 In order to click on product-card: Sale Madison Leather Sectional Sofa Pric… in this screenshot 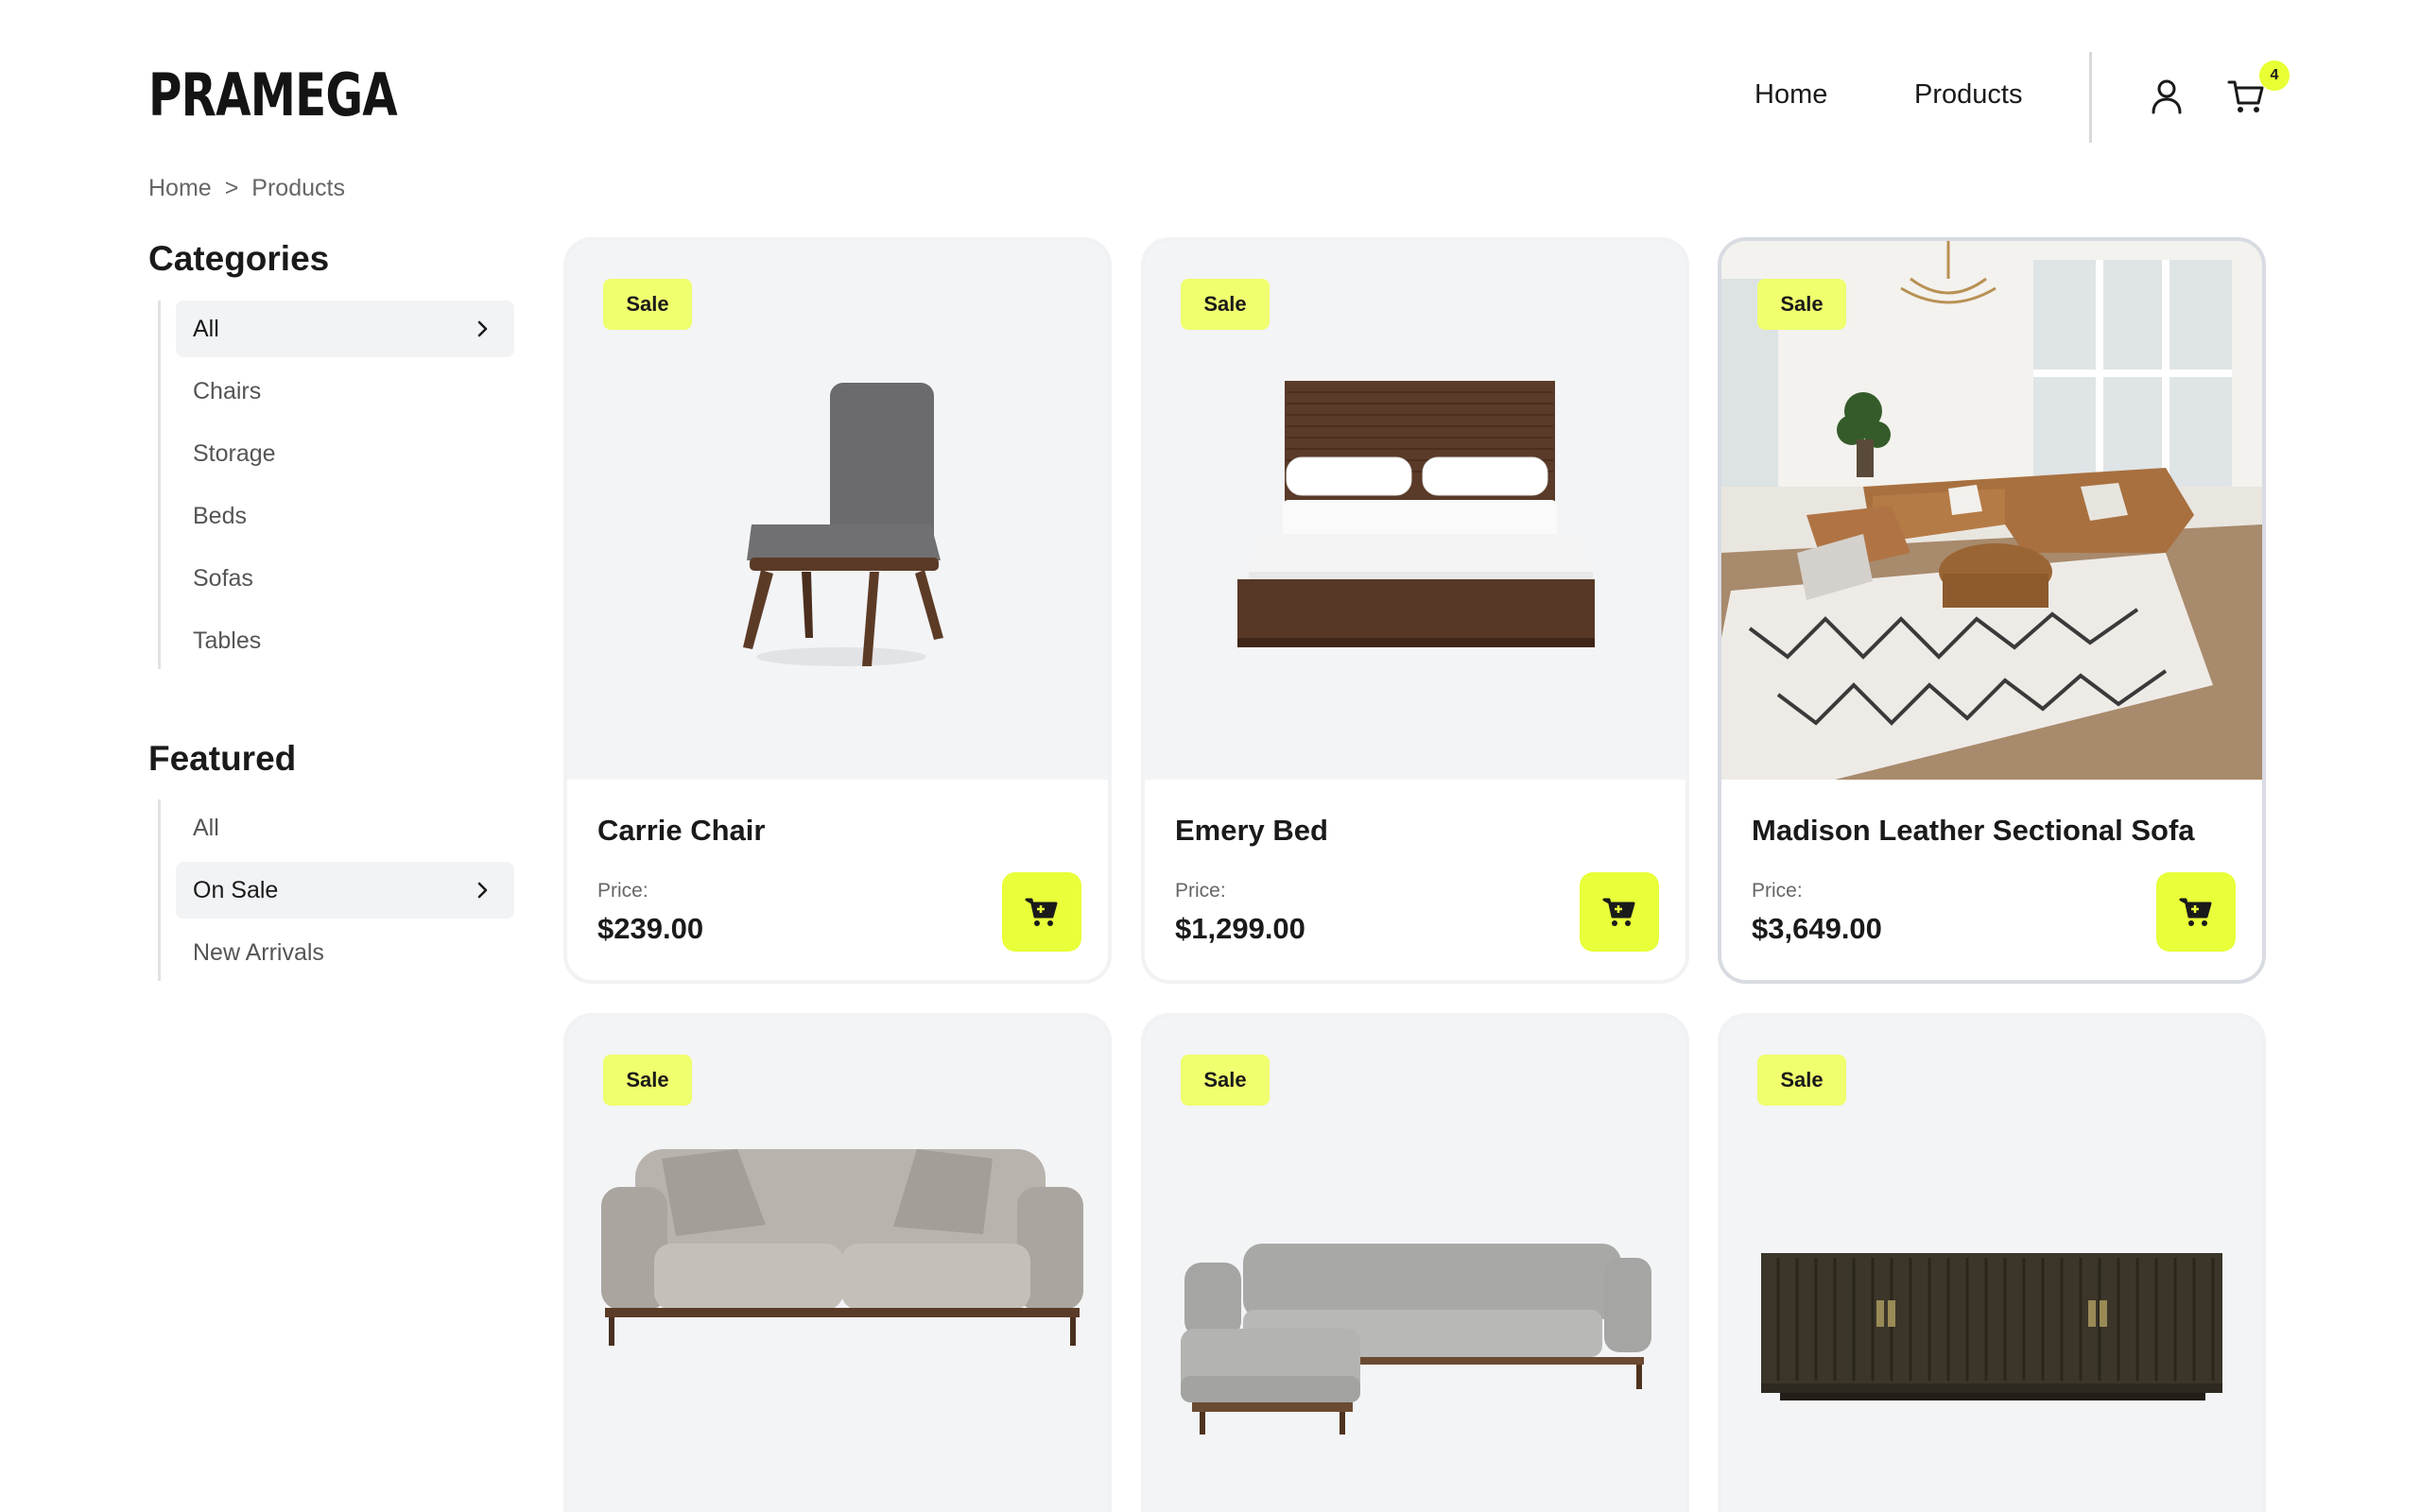, I will do `click(1992, 610)`.